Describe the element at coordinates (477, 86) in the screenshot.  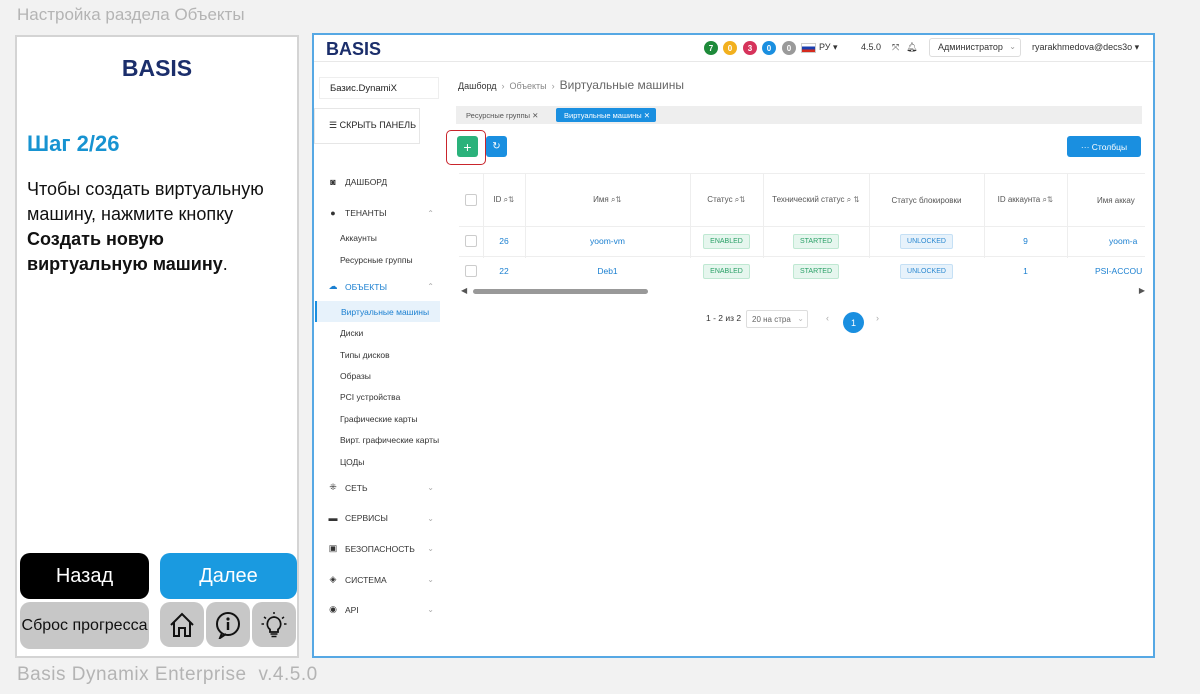
I see `breadcrumb-home: Дашборд` at that location.